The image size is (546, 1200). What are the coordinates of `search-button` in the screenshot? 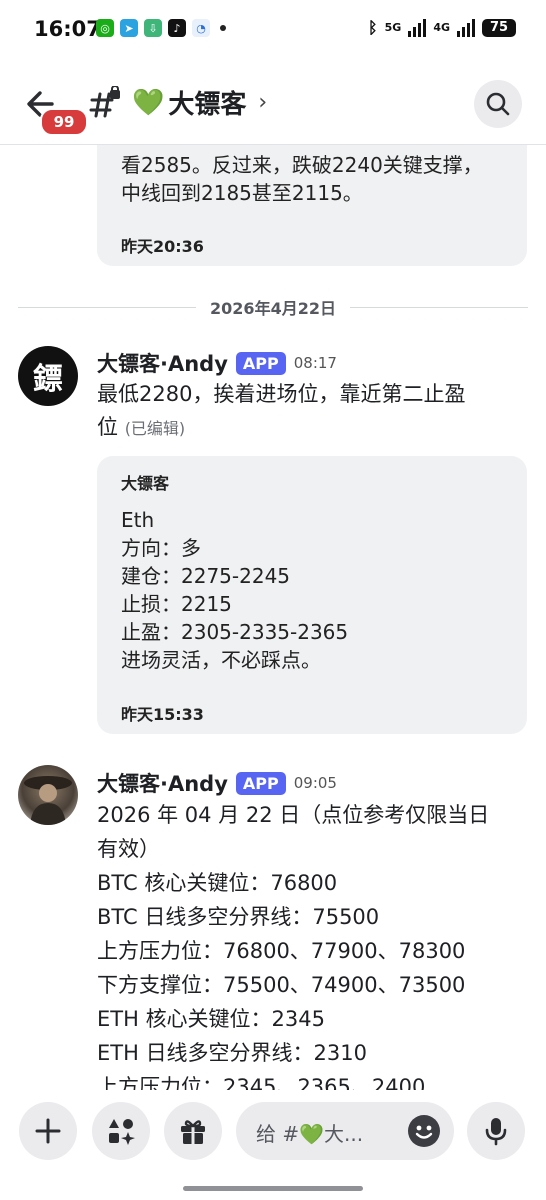 It's located at (498, 104).